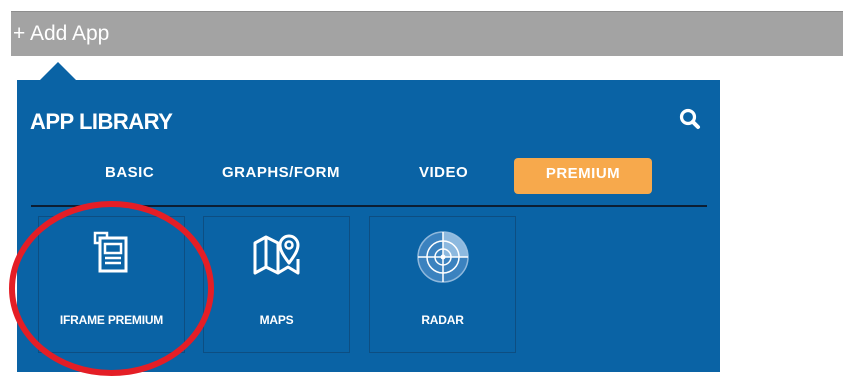 This screenshot has width=843, height=377. What do you see at coordinates (276, 254) in the screenshot?
I see `map-pin-icon` at bounding box center [276, 254].